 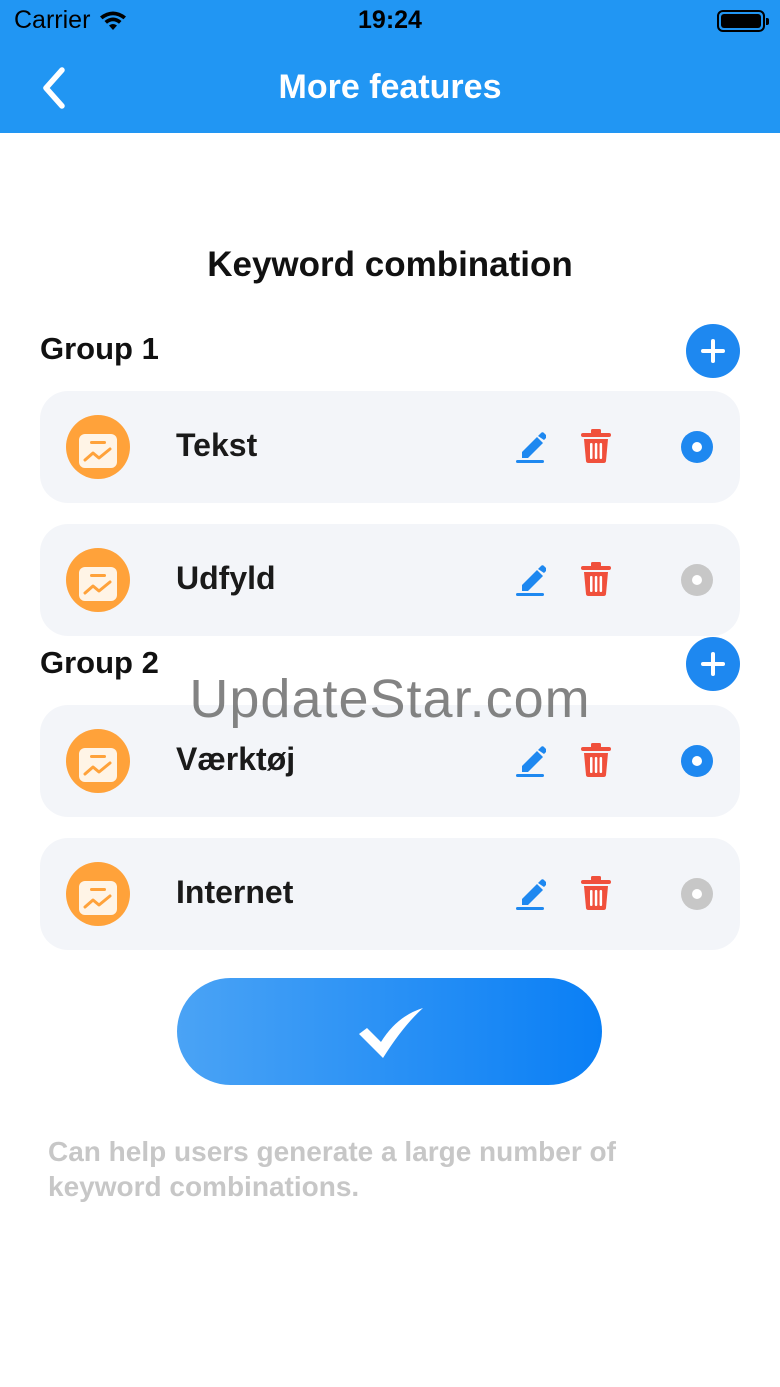 I want to click on group-1-label: Group 1, so click(x=99, y=348).